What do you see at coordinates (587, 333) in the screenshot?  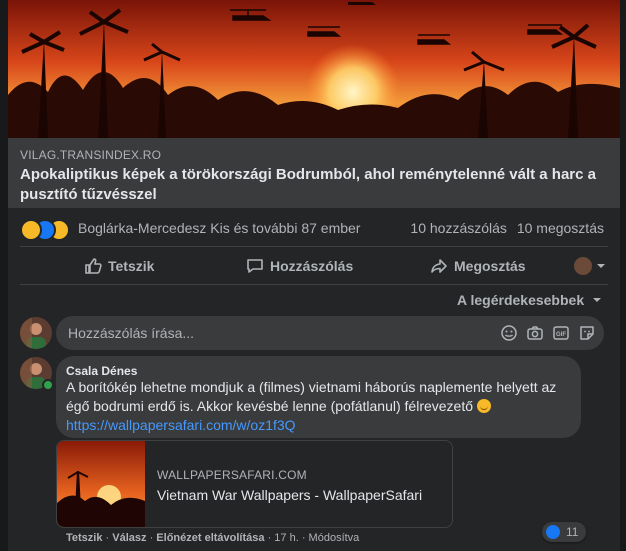 I see `sticker-icon` at bounding box center [587, 333].